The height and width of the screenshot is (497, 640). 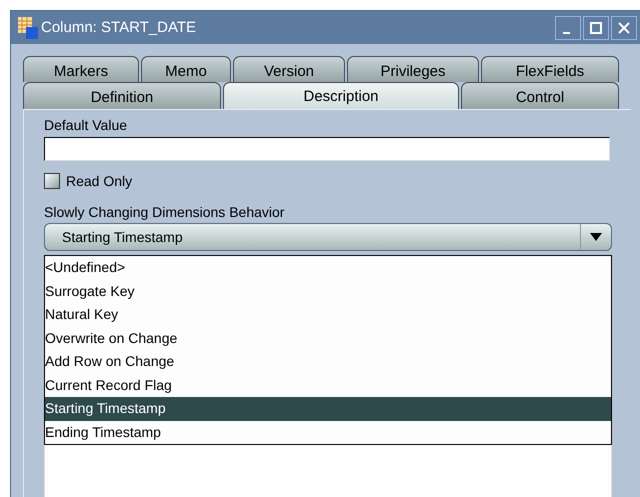 What do you see at coordinates (328, 338) in the screenshot?
I see `dropdown-option: Overwrite on Change` at bounding box center [328, 338].